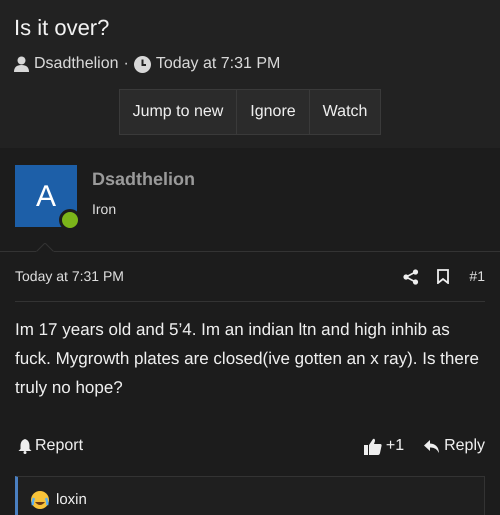  I want to click on thread-action-button: Watch, so click(346, 112).